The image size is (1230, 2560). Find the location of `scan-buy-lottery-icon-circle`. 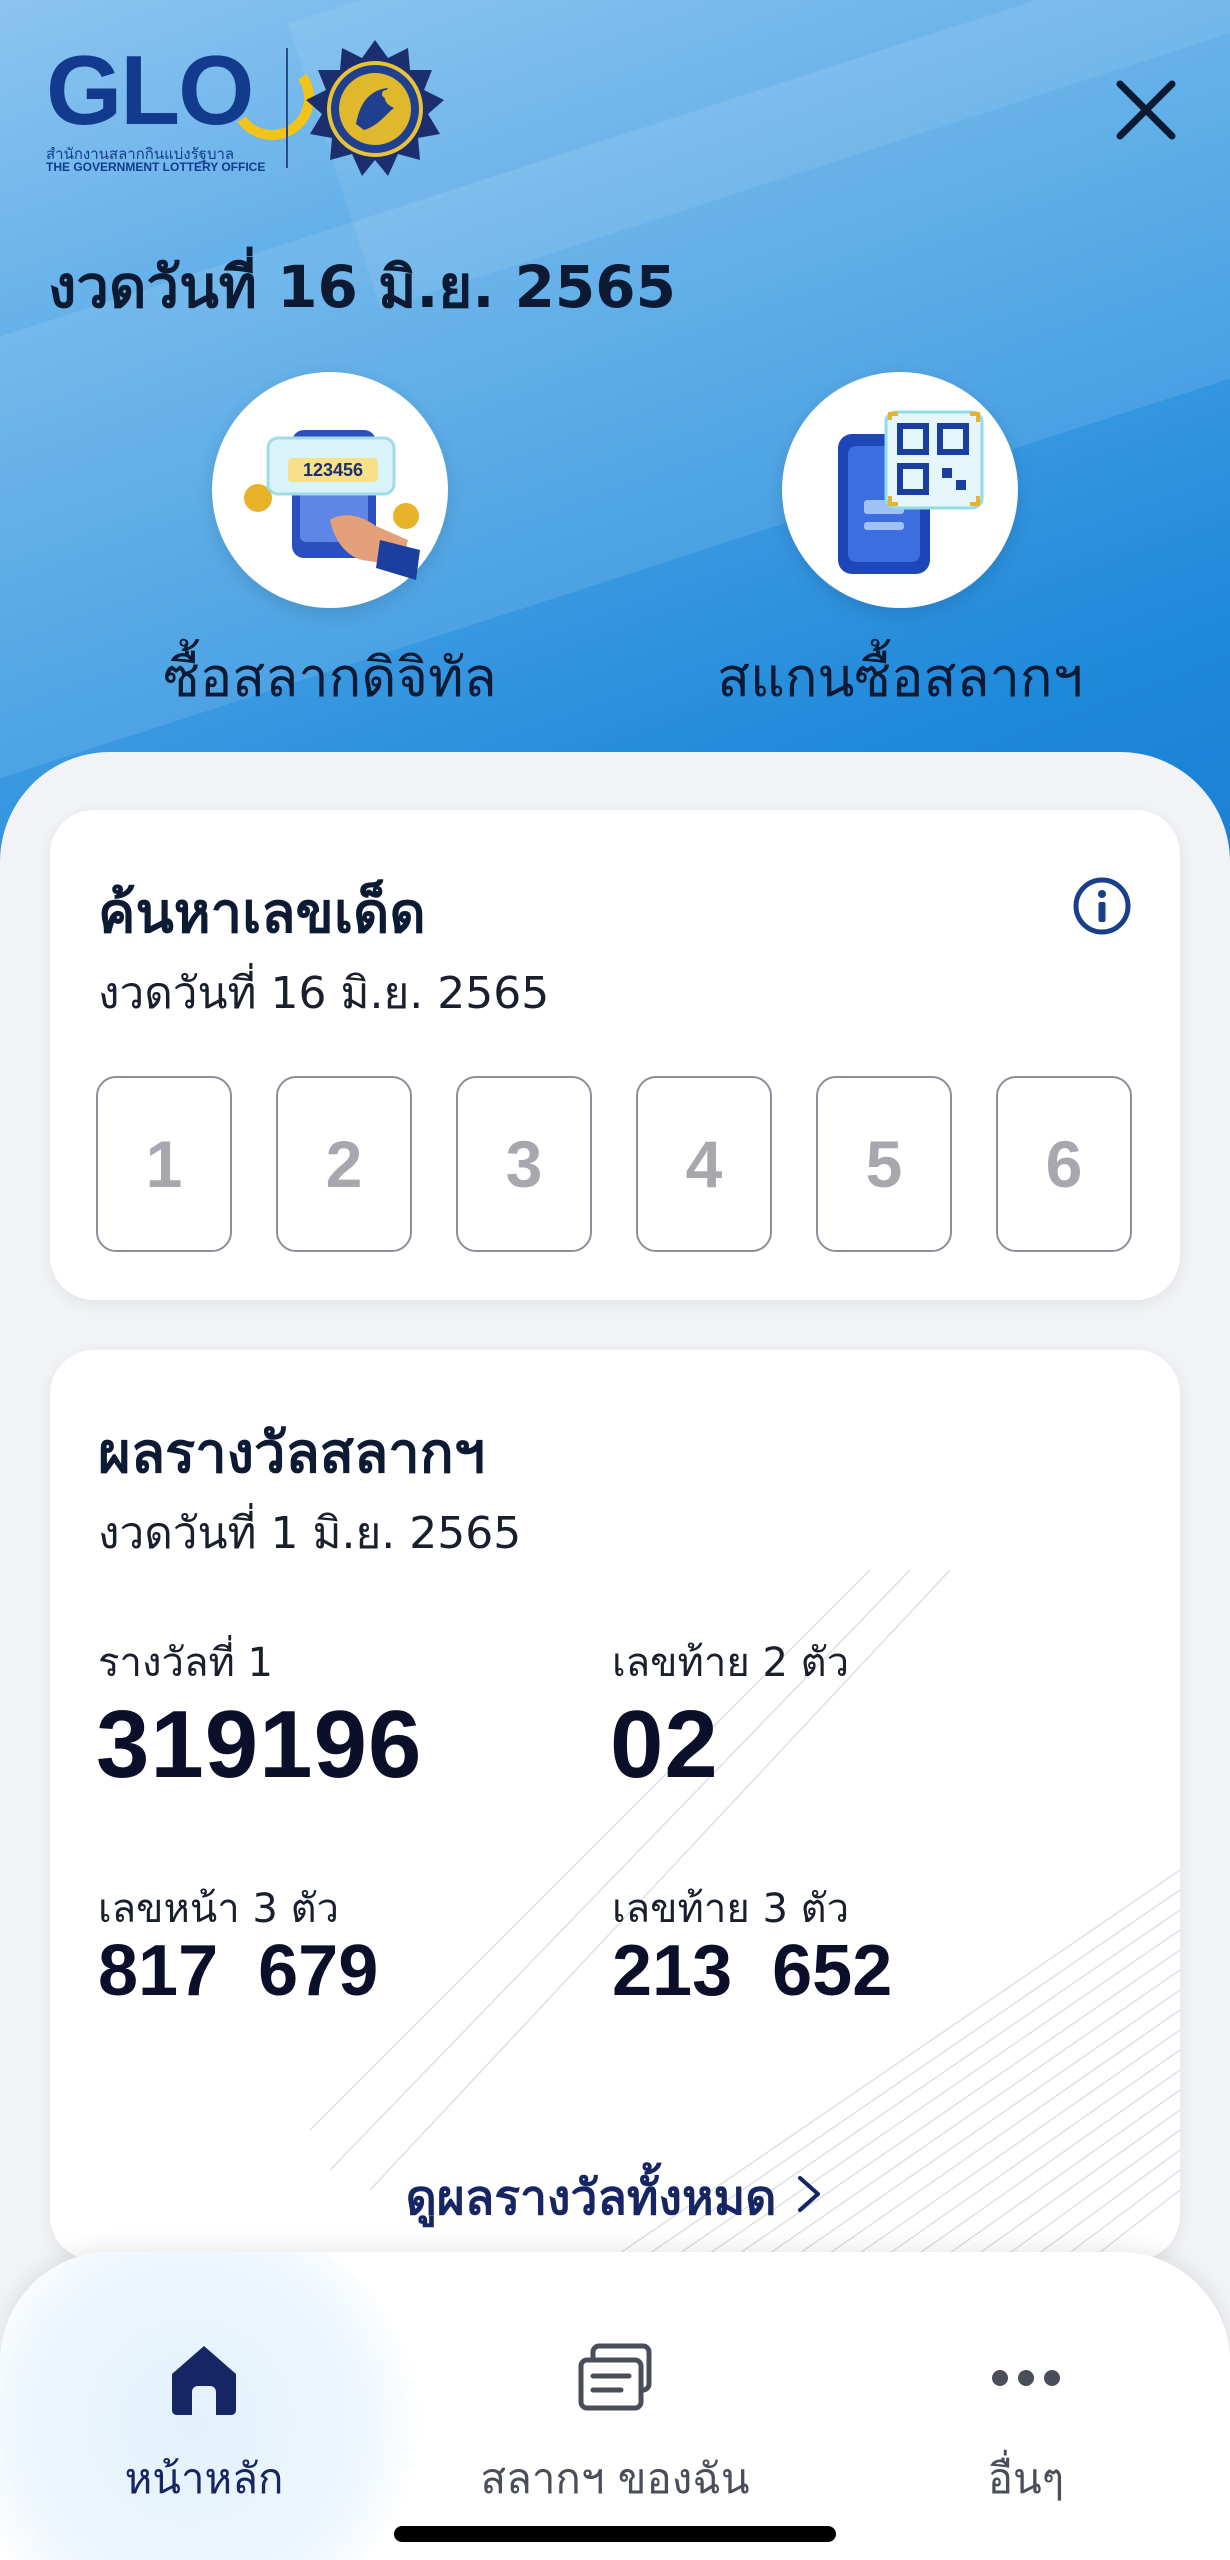

scan-buy-lottery-icon-circle is located at coordinates (900, 490).